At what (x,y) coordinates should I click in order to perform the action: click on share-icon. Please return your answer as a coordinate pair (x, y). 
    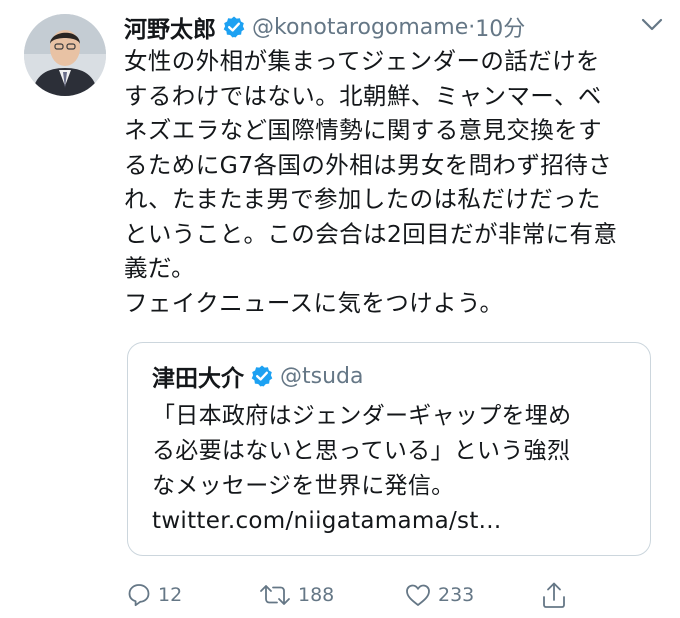
    Looking at the image, I should click on (554, 595).